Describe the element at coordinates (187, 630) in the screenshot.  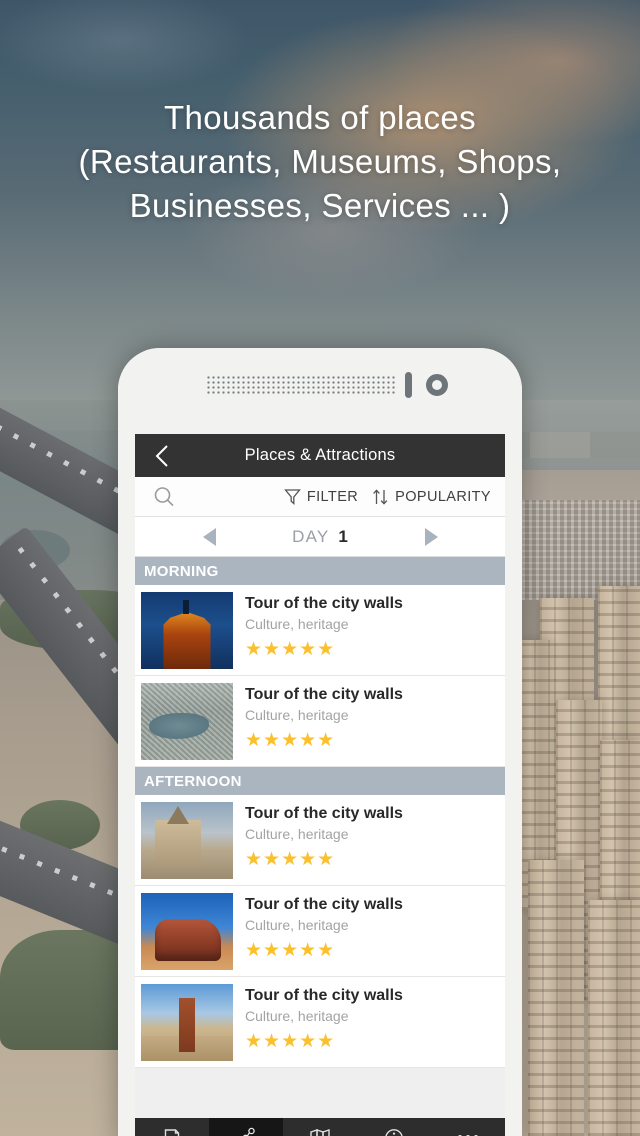
I see `tower-at-dusk-thumb` at that location.